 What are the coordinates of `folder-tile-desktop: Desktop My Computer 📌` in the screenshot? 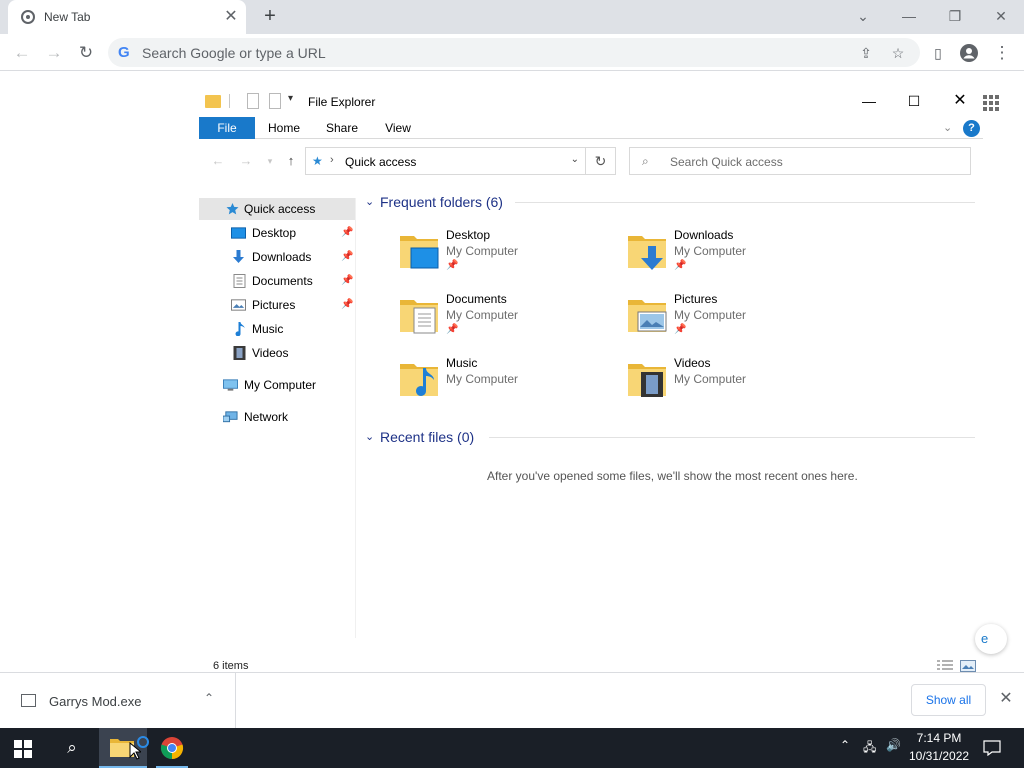 It's located at (509, 255).